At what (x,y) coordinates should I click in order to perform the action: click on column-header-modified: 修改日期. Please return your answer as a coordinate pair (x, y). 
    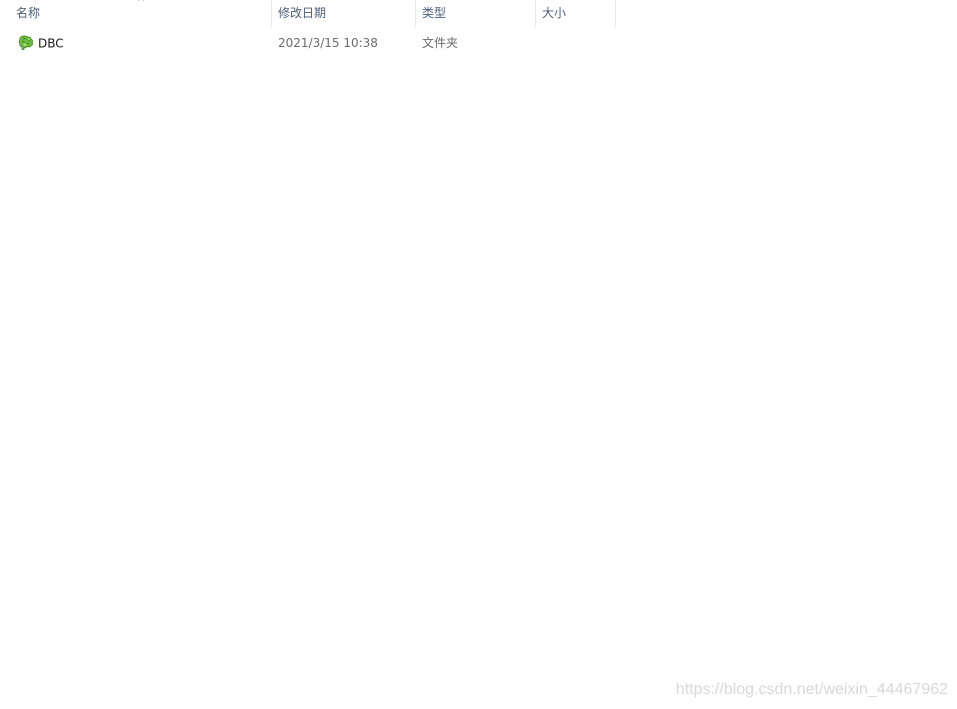
    Looking at the image, I should click on (344, 13).